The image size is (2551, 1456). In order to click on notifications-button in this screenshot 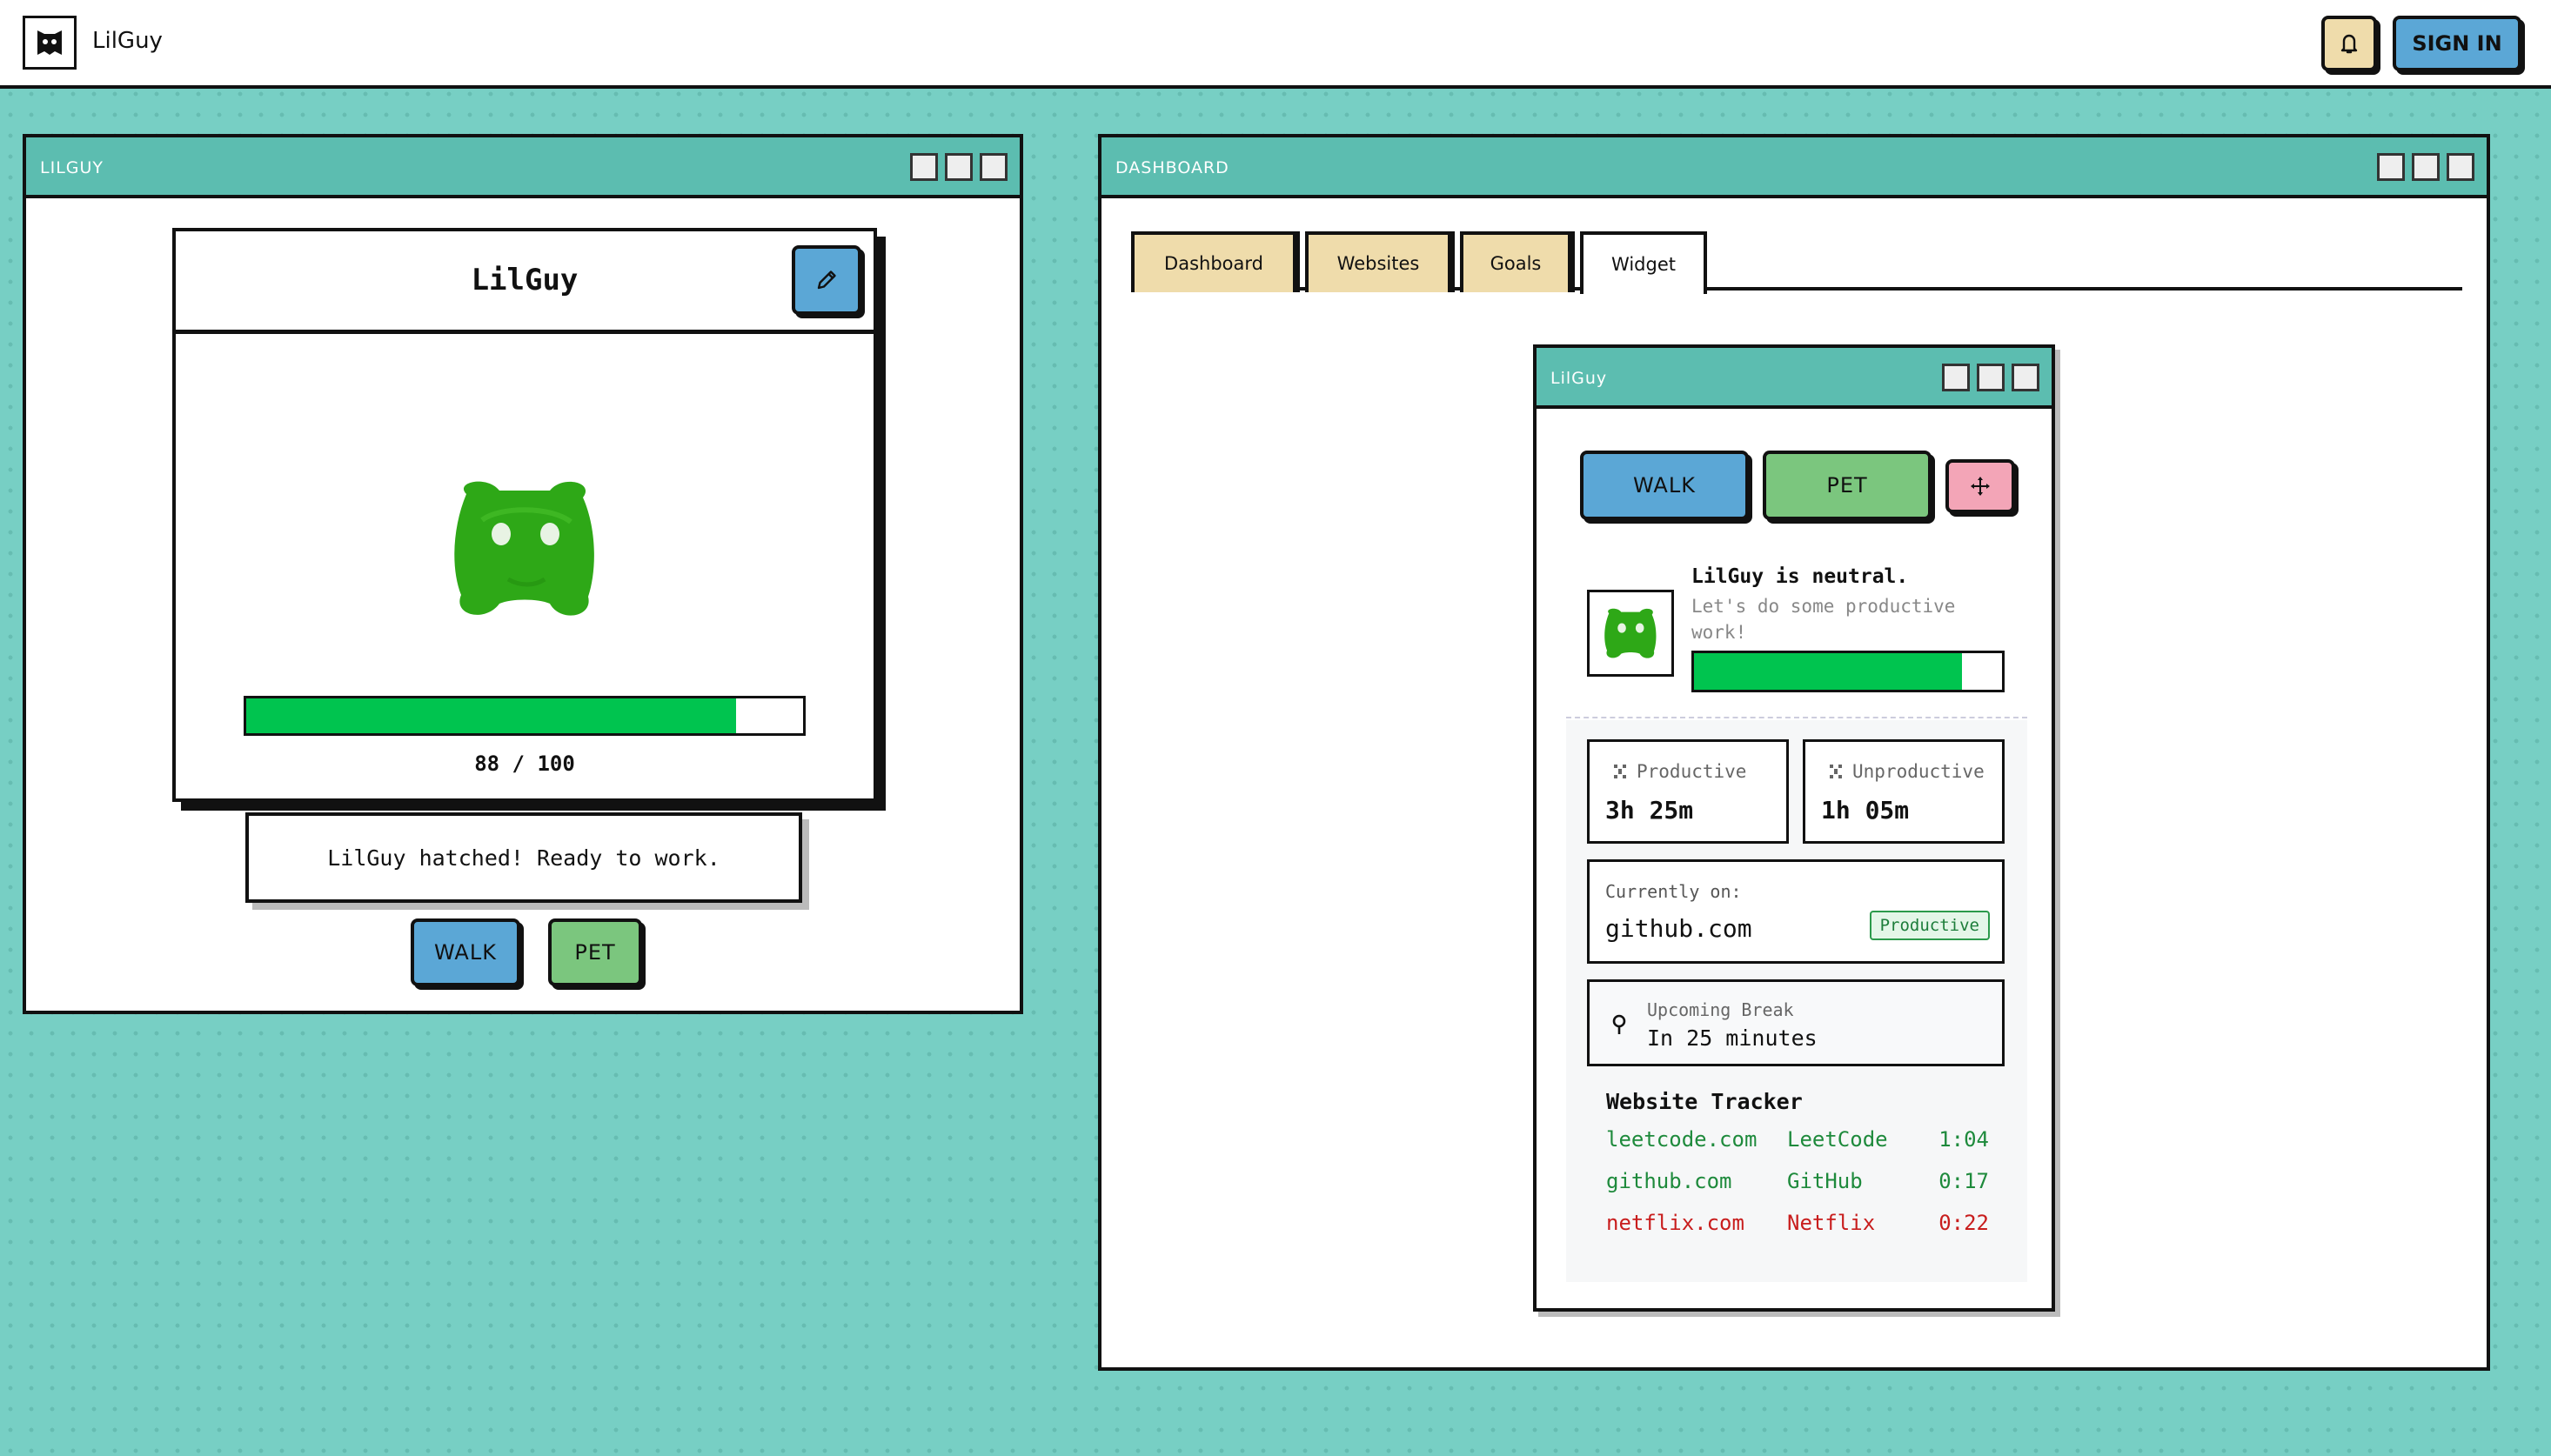, I will do `click(2349, 43)`.